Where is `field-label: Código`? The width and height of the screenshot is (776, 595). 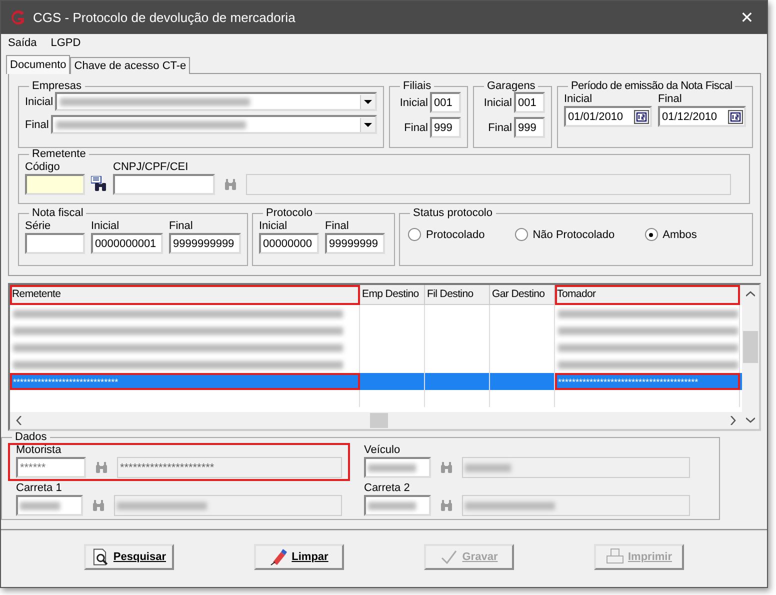
field-label: Código is located at coordinates (43, 167).